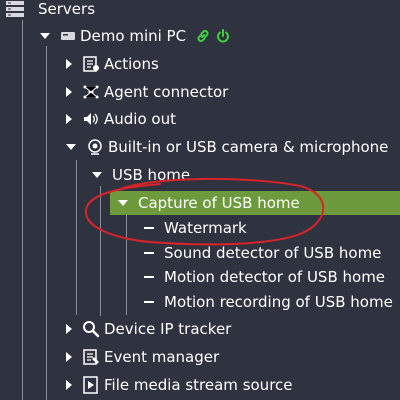 Image resolution: width=400 pixels, height=400 pixels. I want to click on tree-node-label: Event manager, so click(162, 357).